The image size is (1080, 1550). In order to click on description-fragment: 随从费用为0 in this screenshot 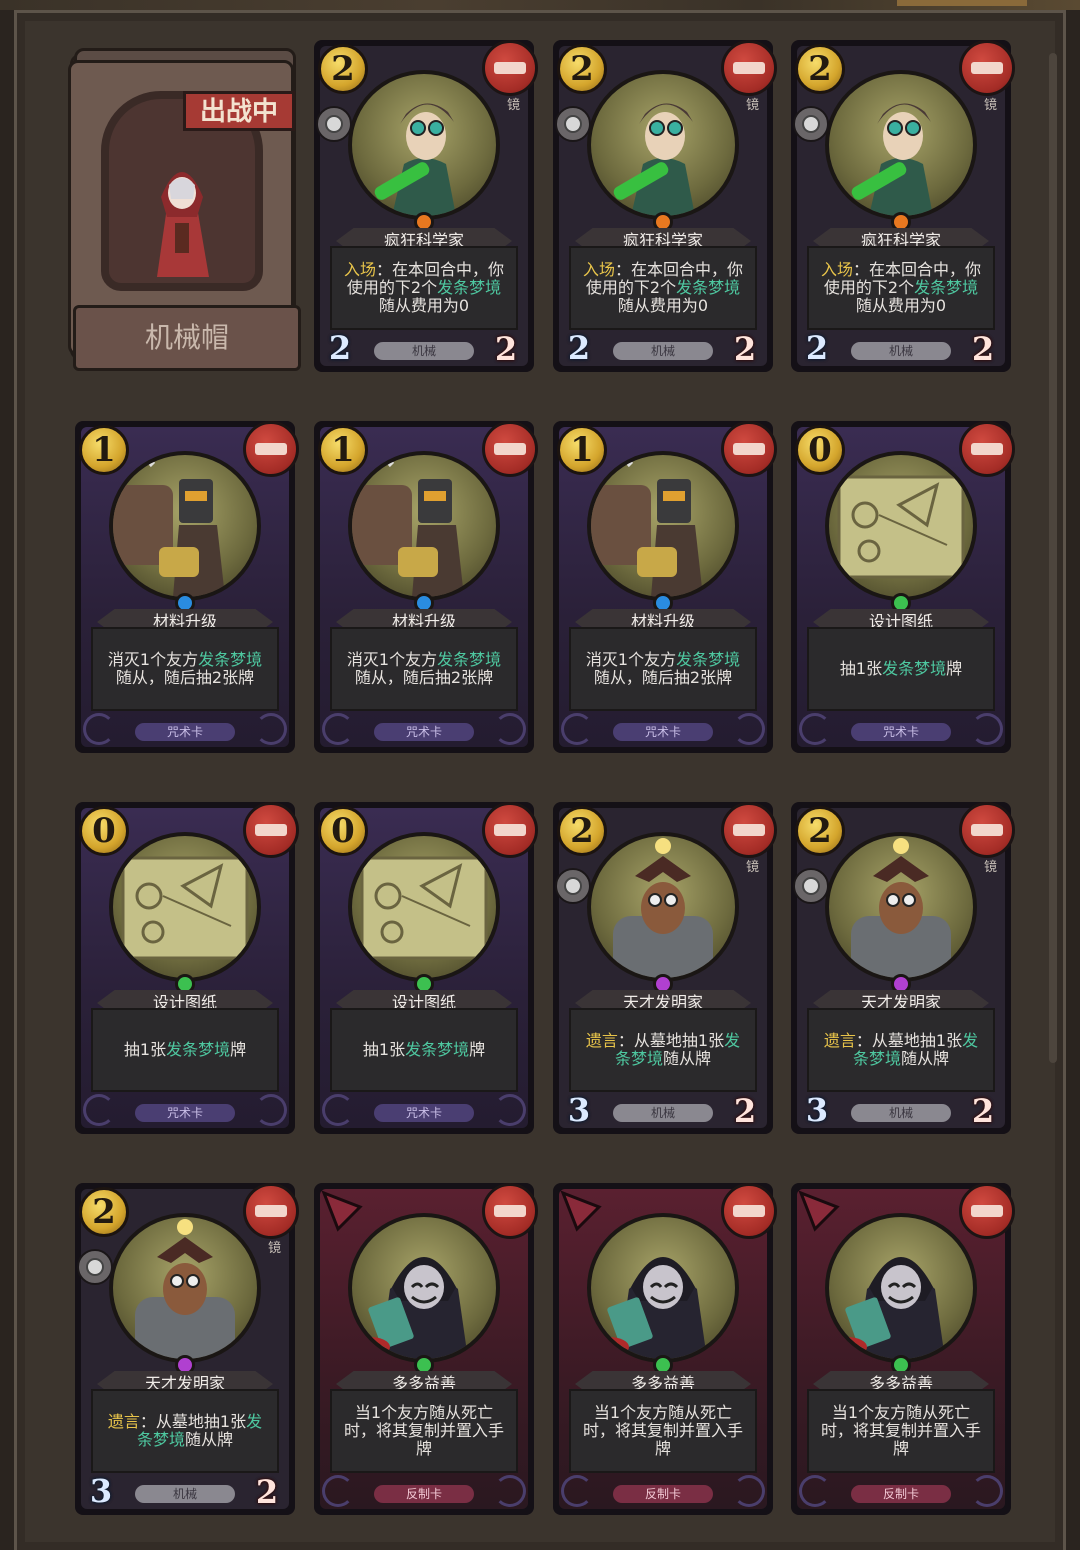, I will do `click(424, 305)`.